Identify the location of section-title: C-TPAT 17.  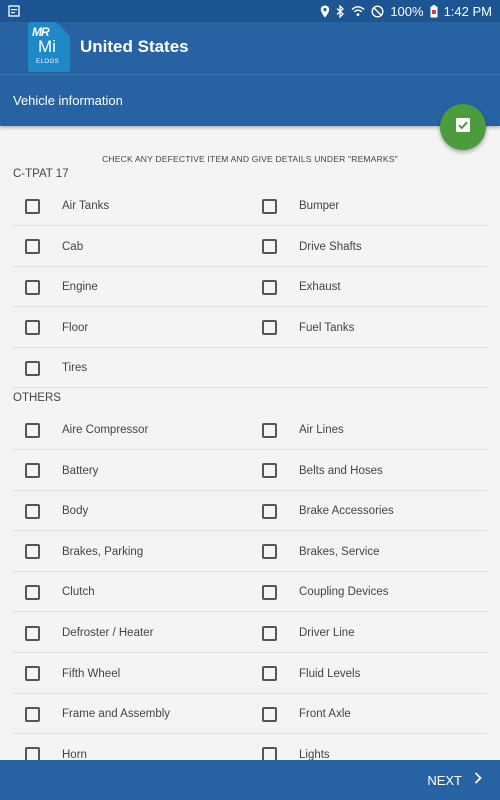
(41, 174).